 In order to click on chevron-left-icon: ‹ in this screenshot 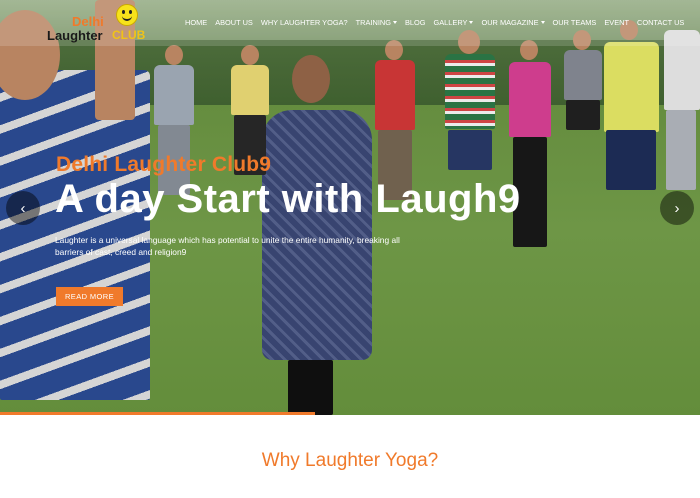, I will do `click(23, 208)`.